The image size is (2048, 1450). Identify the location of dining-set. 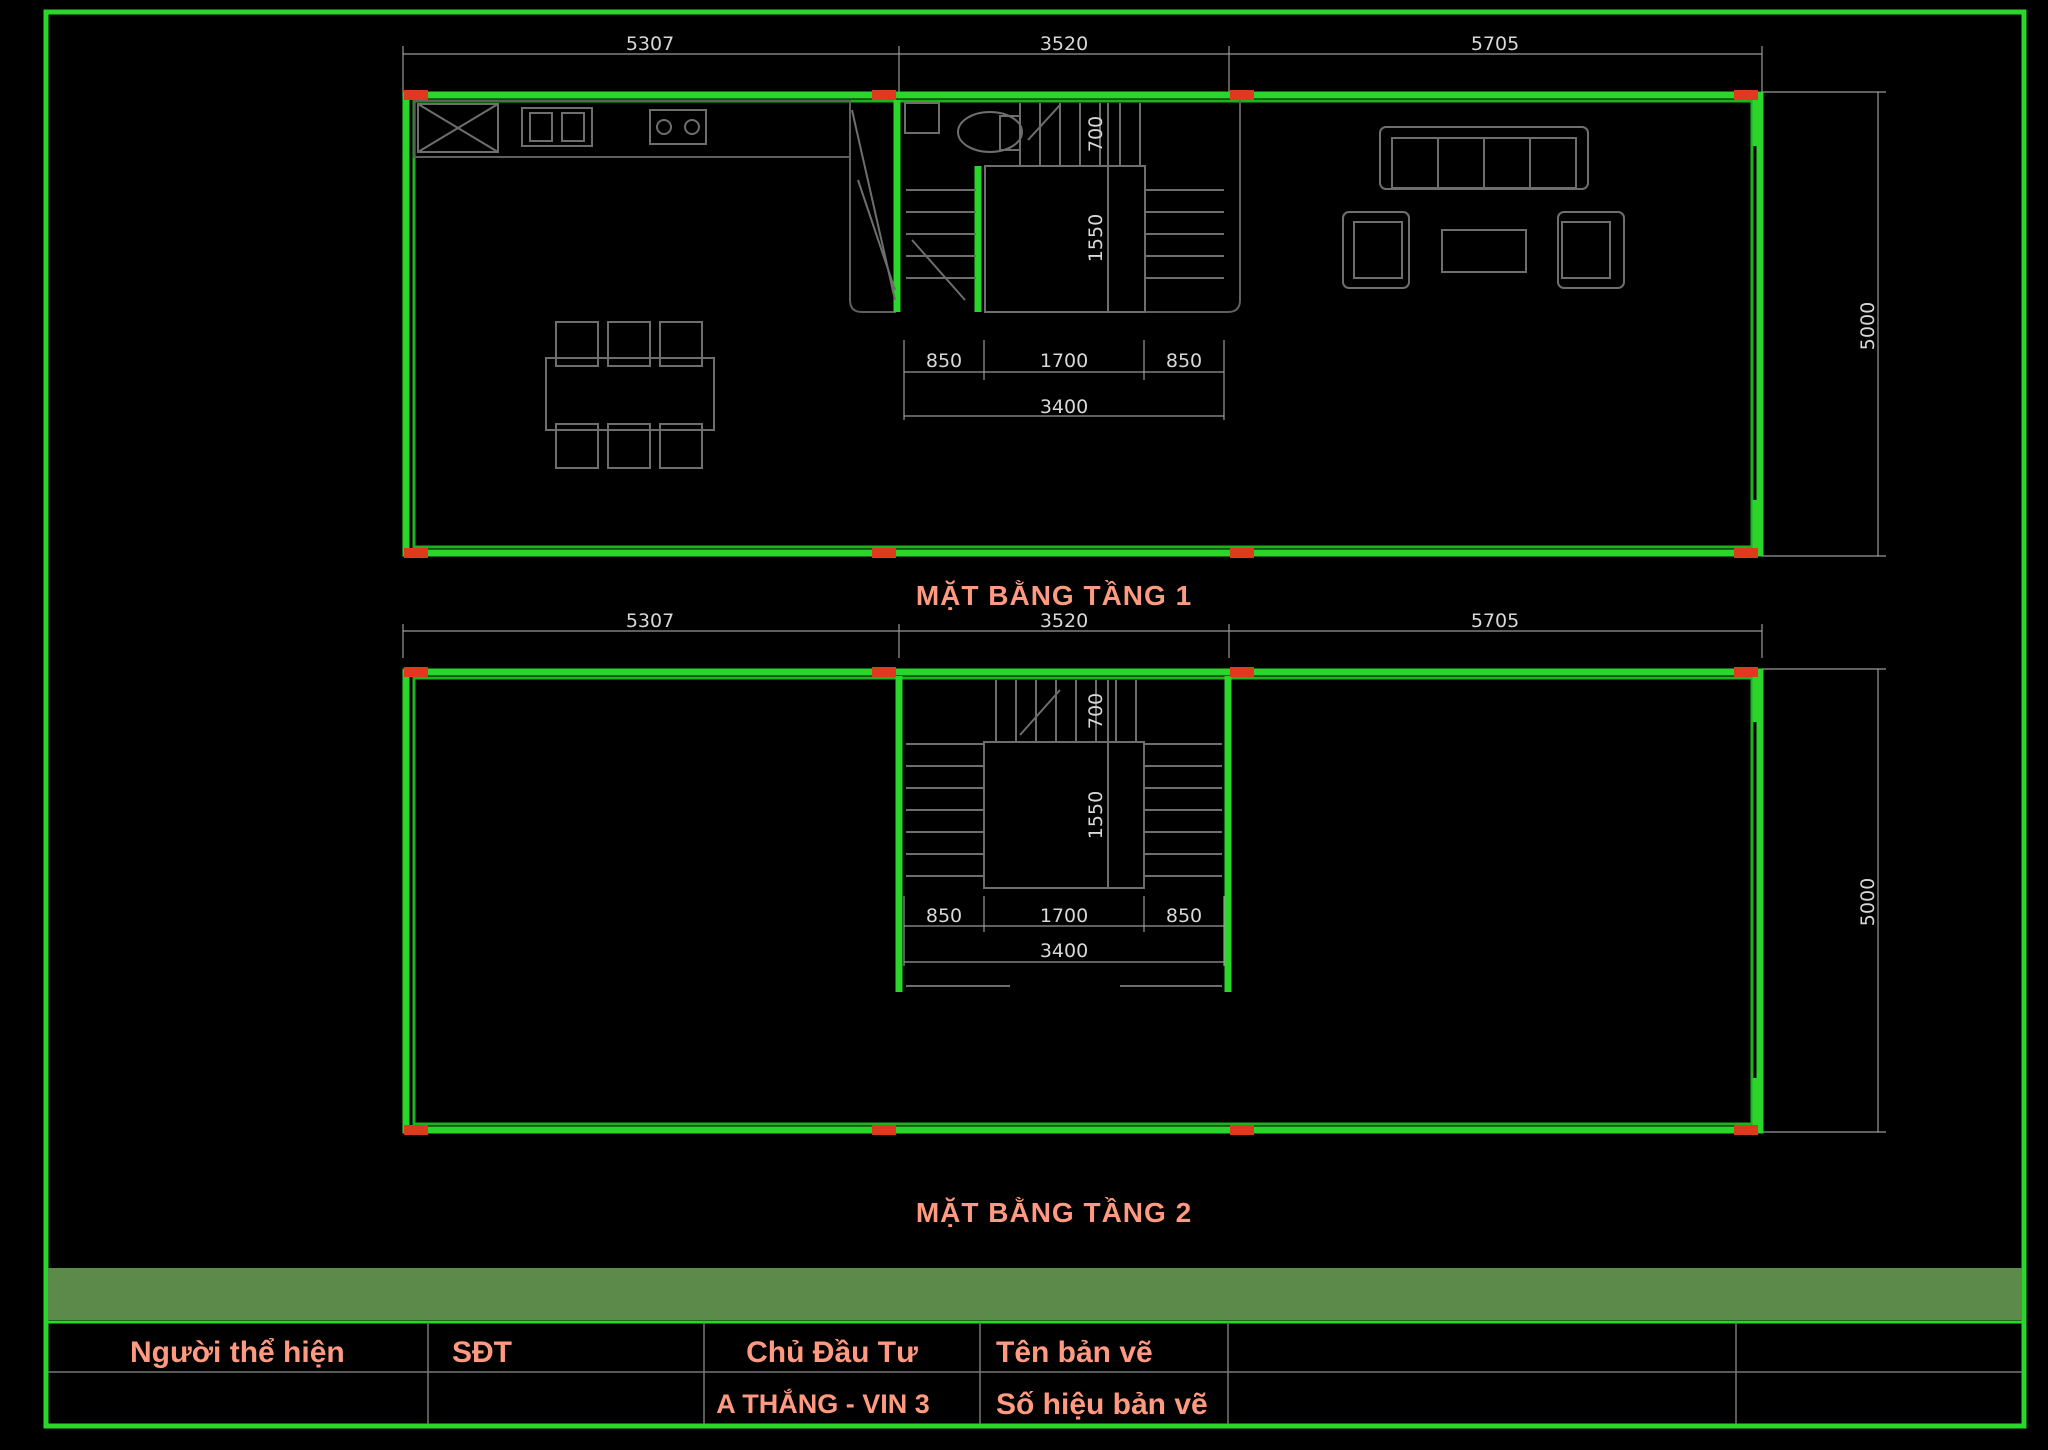
(630, 395).